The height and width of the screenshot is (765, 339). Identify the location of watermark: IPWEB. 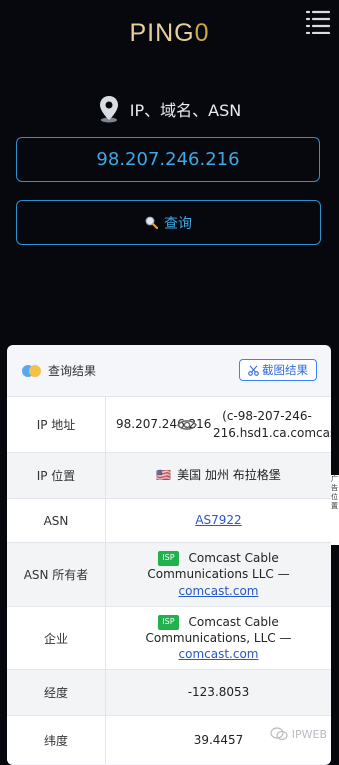
(298, 734).